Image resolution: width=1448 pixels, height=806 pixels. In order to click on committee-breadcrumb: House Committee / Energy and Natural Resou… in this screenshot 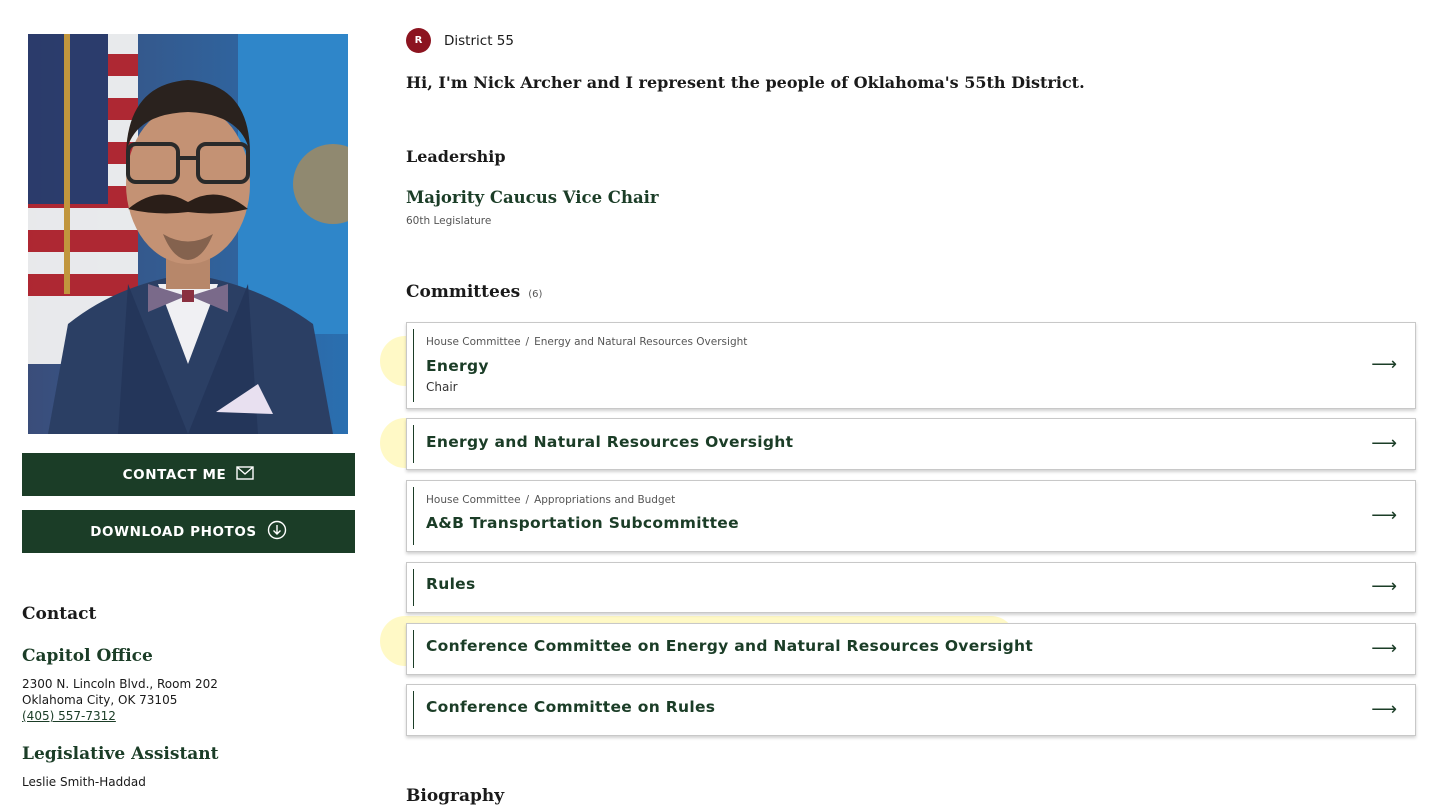, I will do `click(586, 342)`.